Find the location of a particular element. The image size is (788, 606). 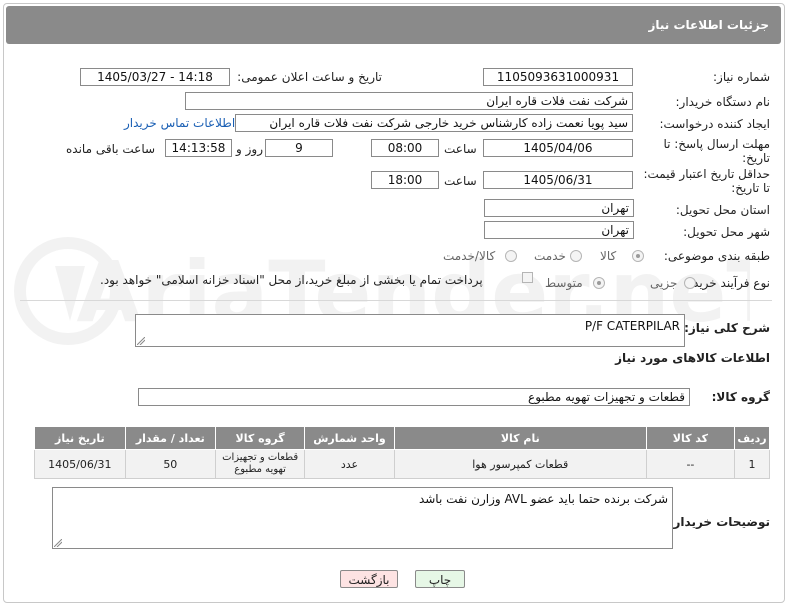

col-goods-group: گروه کالا is located at coordinates (260, 438).